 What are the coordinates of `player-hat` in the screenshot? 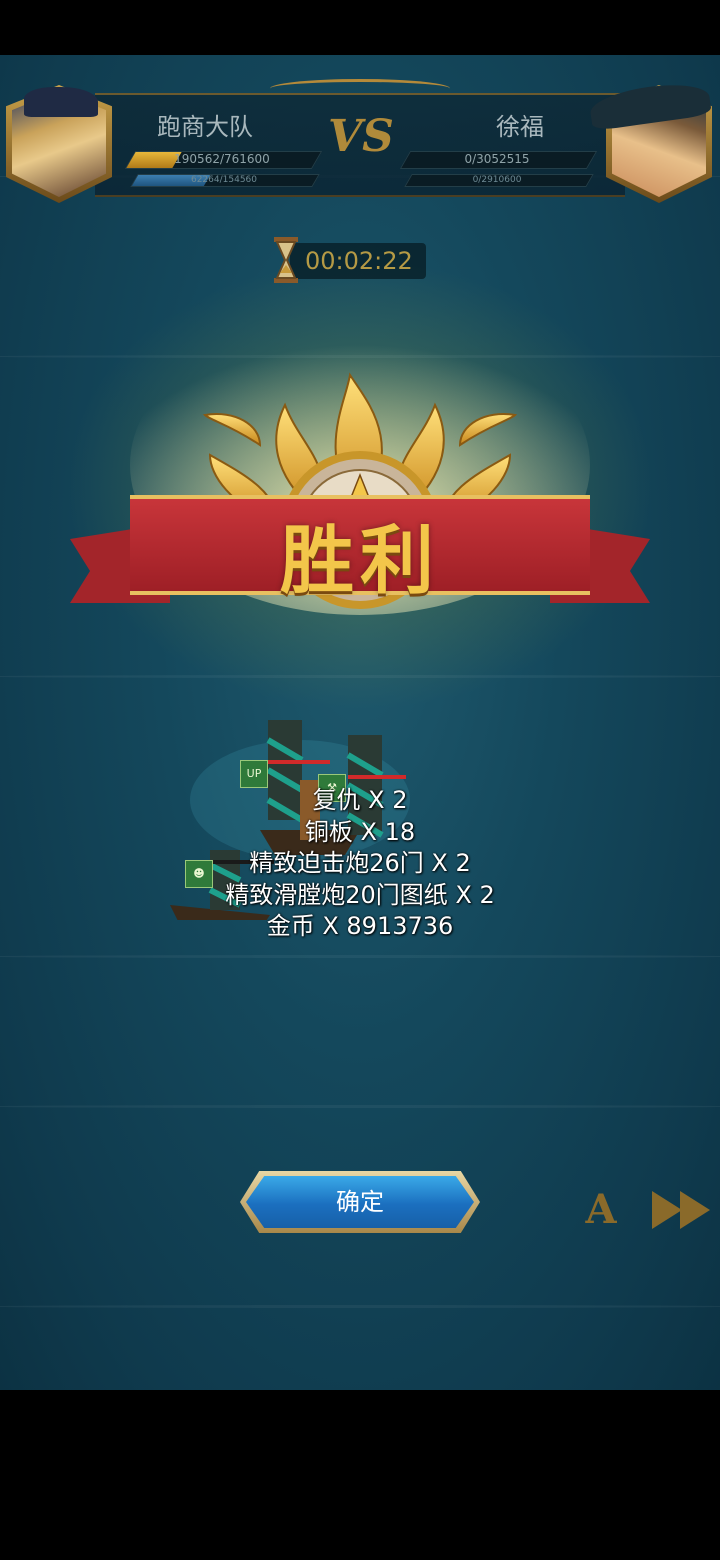 It's located at (61, 102).